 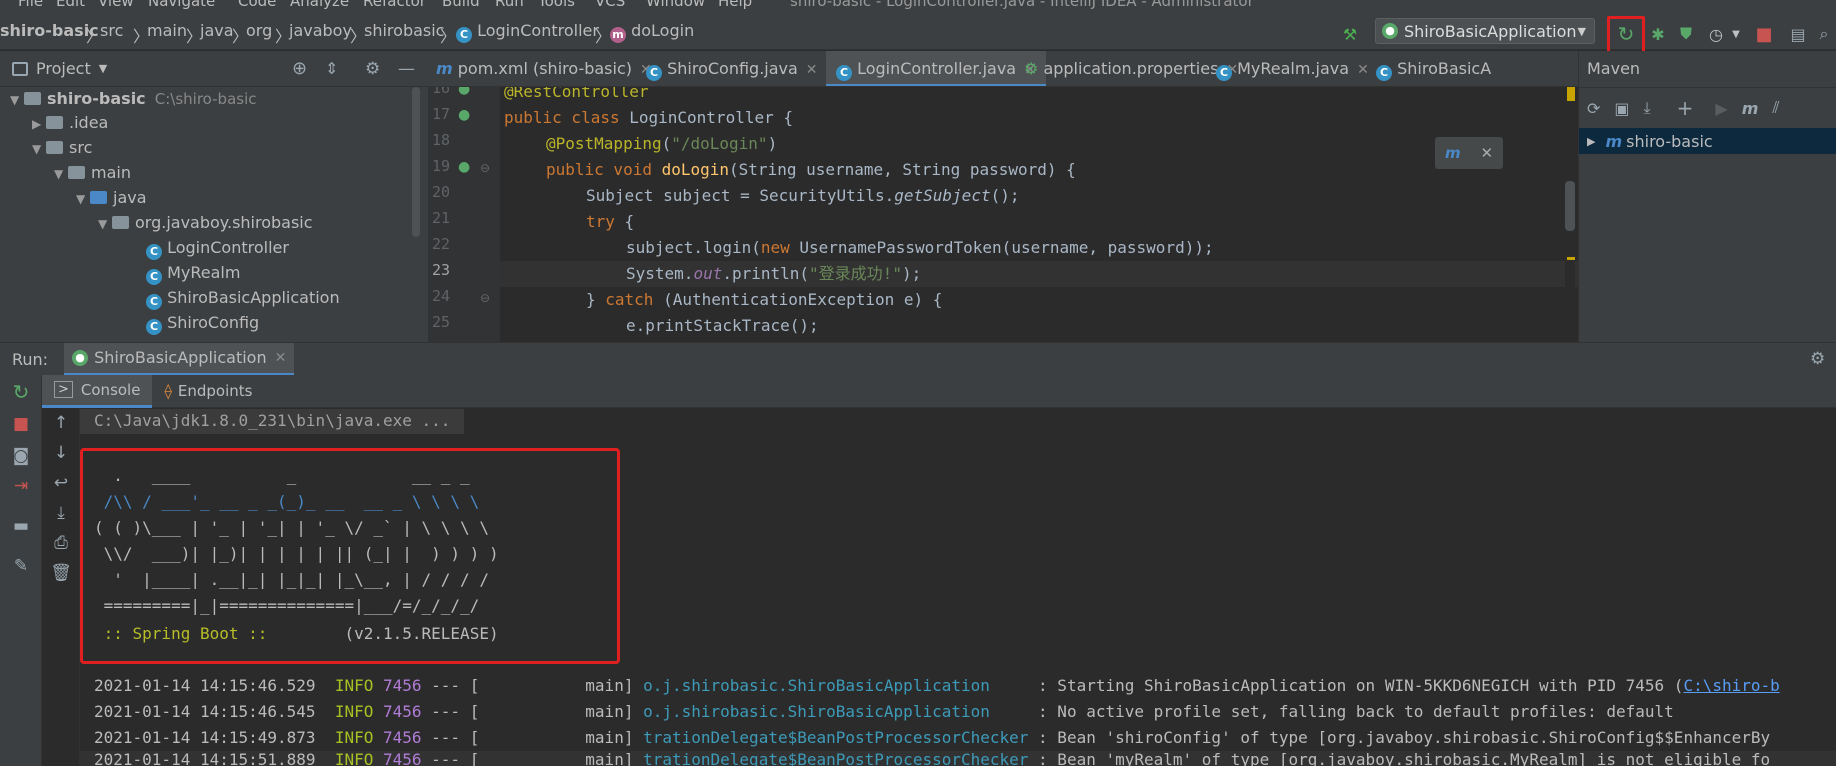 I want to click on maven-project-item: ▶ m shiro-basic, so click(x=1707, y=141).